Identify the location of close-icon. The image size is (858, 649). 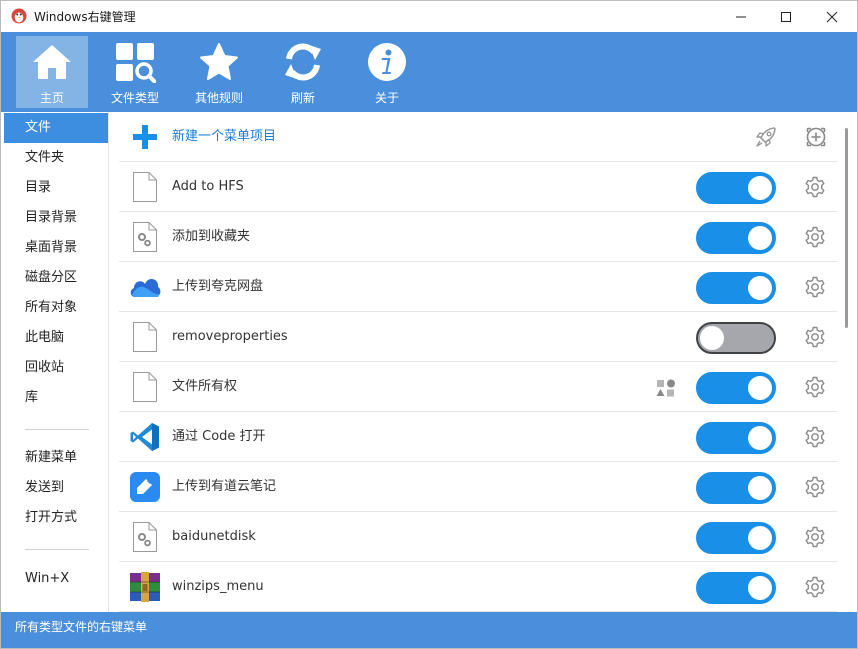
(832, 16).